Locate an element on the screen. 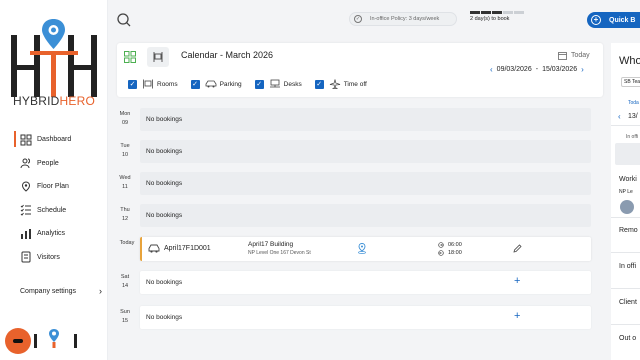  quick-book-button: + Quick B is located at coordinates (613, 20).